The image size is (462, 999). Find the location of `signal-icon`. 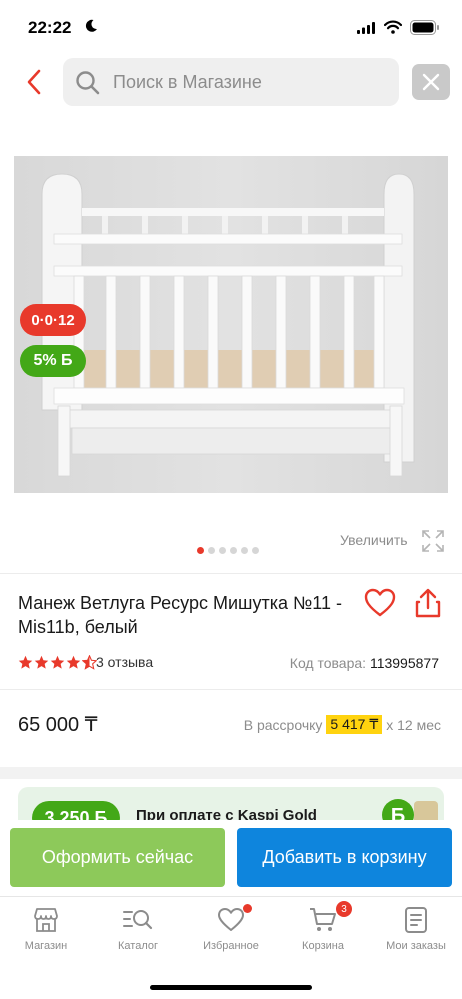

signal-icon is located at coordinates (366, 28).